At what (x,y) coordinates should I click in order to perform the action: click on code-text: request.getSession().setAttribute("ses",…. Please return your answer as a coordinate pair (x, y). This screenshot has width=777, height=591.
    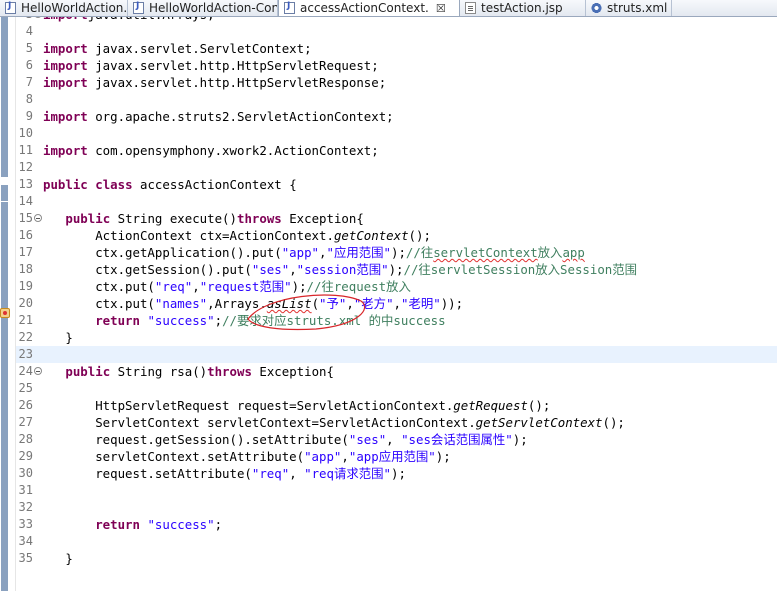
    Looking at the image, I should click on (285, 439).